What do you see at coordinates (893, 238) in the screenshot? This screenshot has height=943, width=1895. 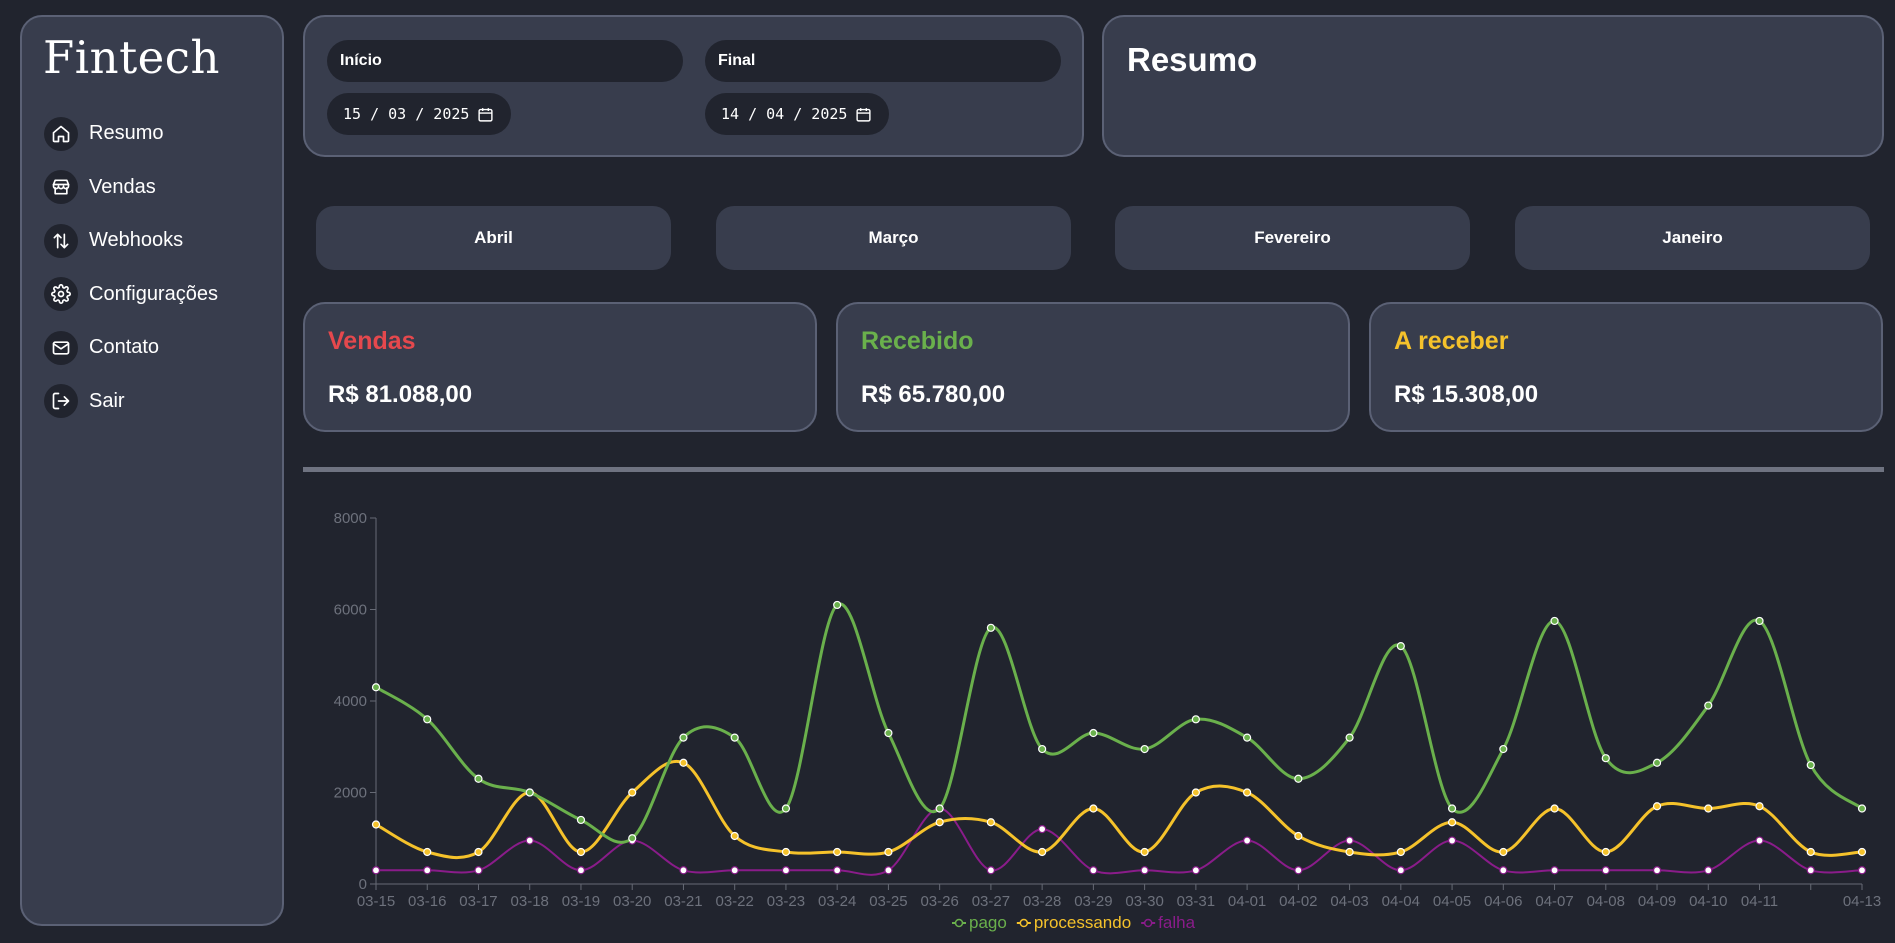 I see `month-button-marco: Março` at bounding box center [893, 238].